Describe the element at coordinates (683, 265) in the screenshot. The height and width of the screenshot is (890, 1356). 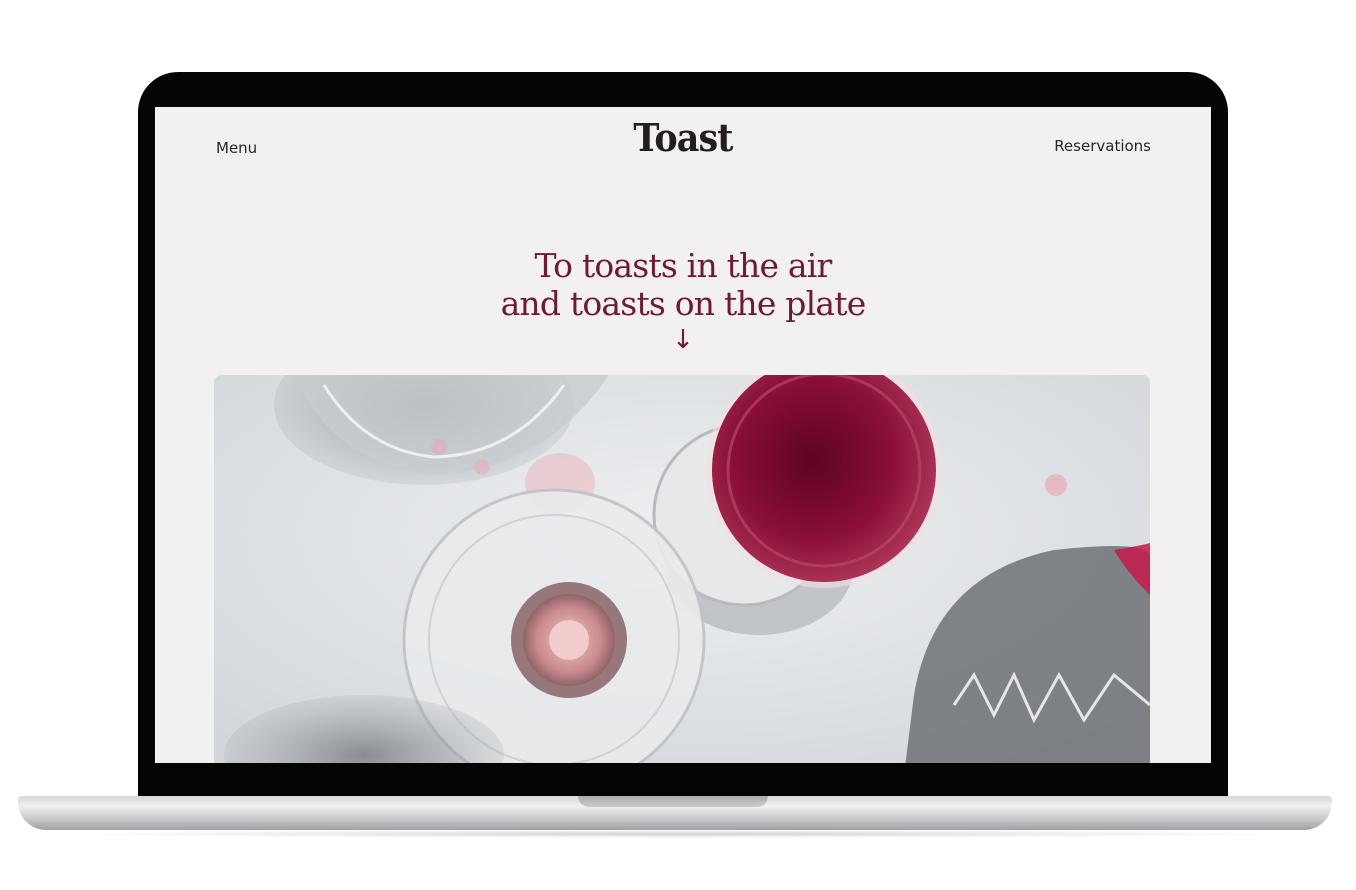
I see `headline-line-1: To toasts in the air` at that location.